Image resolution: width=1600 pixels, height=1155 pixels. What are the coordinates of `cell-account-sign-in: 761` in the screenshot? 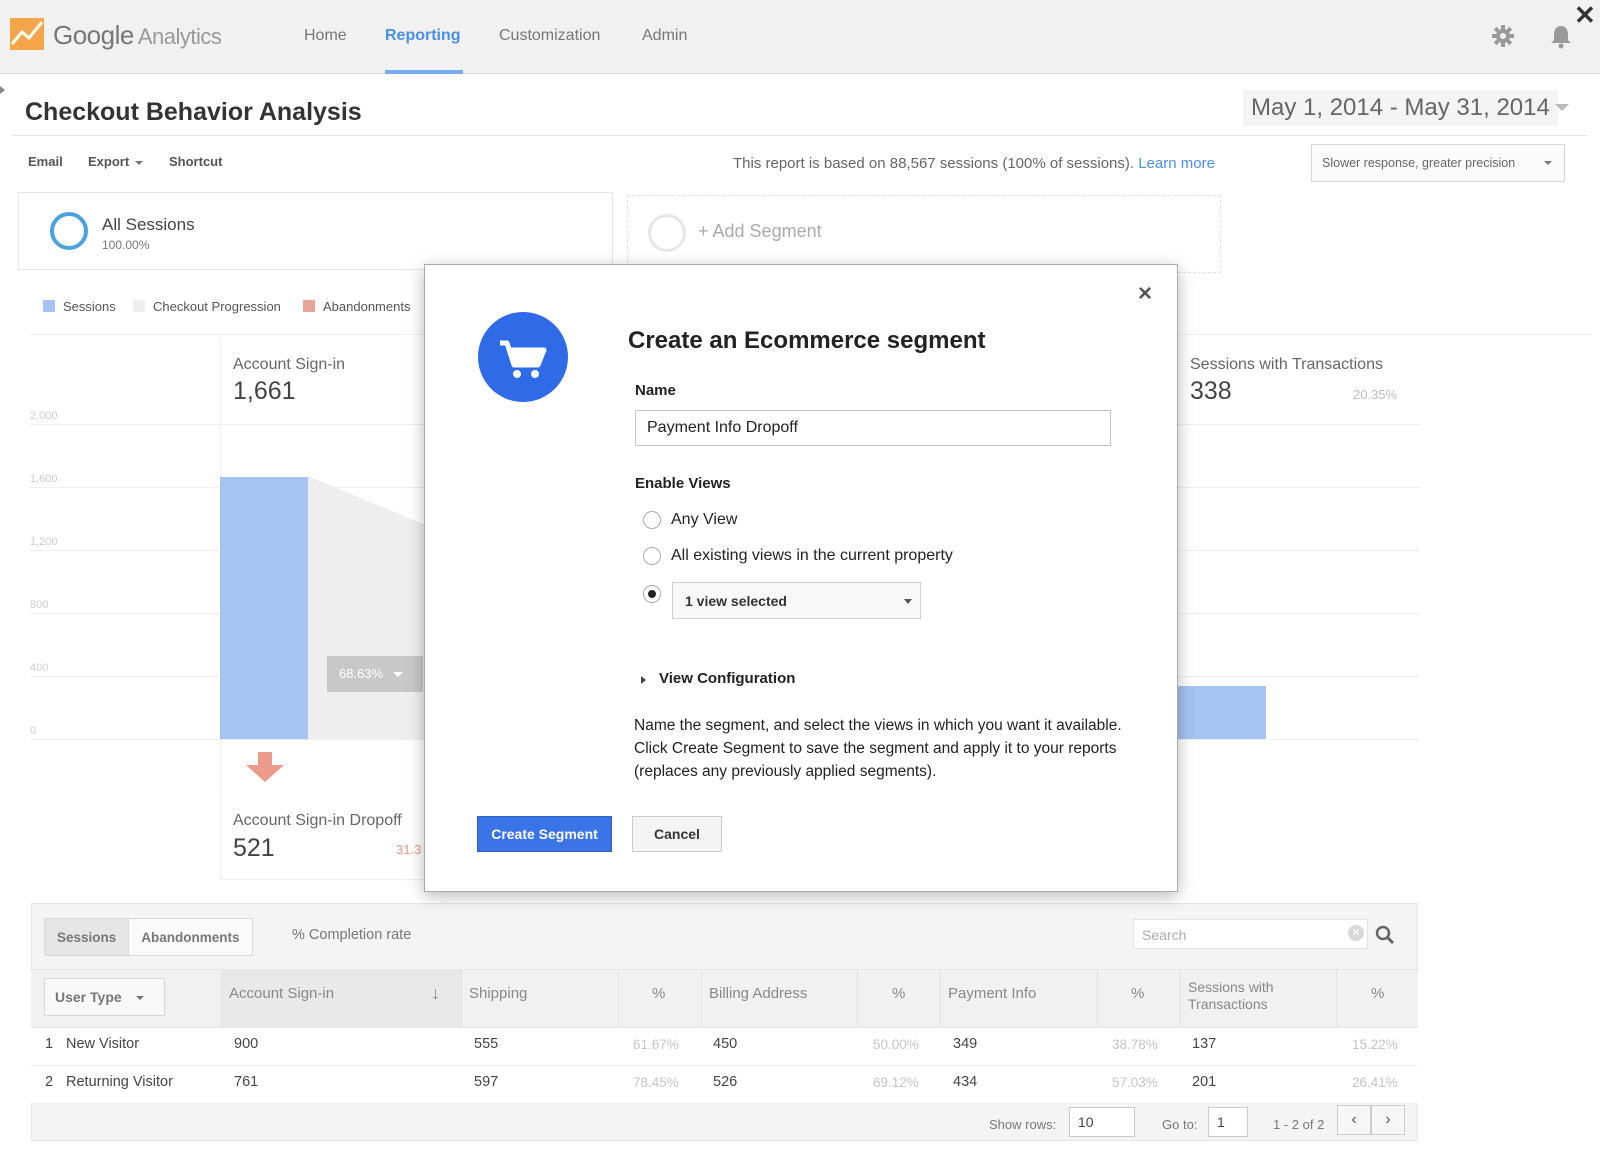 It's located at (246, 1082).